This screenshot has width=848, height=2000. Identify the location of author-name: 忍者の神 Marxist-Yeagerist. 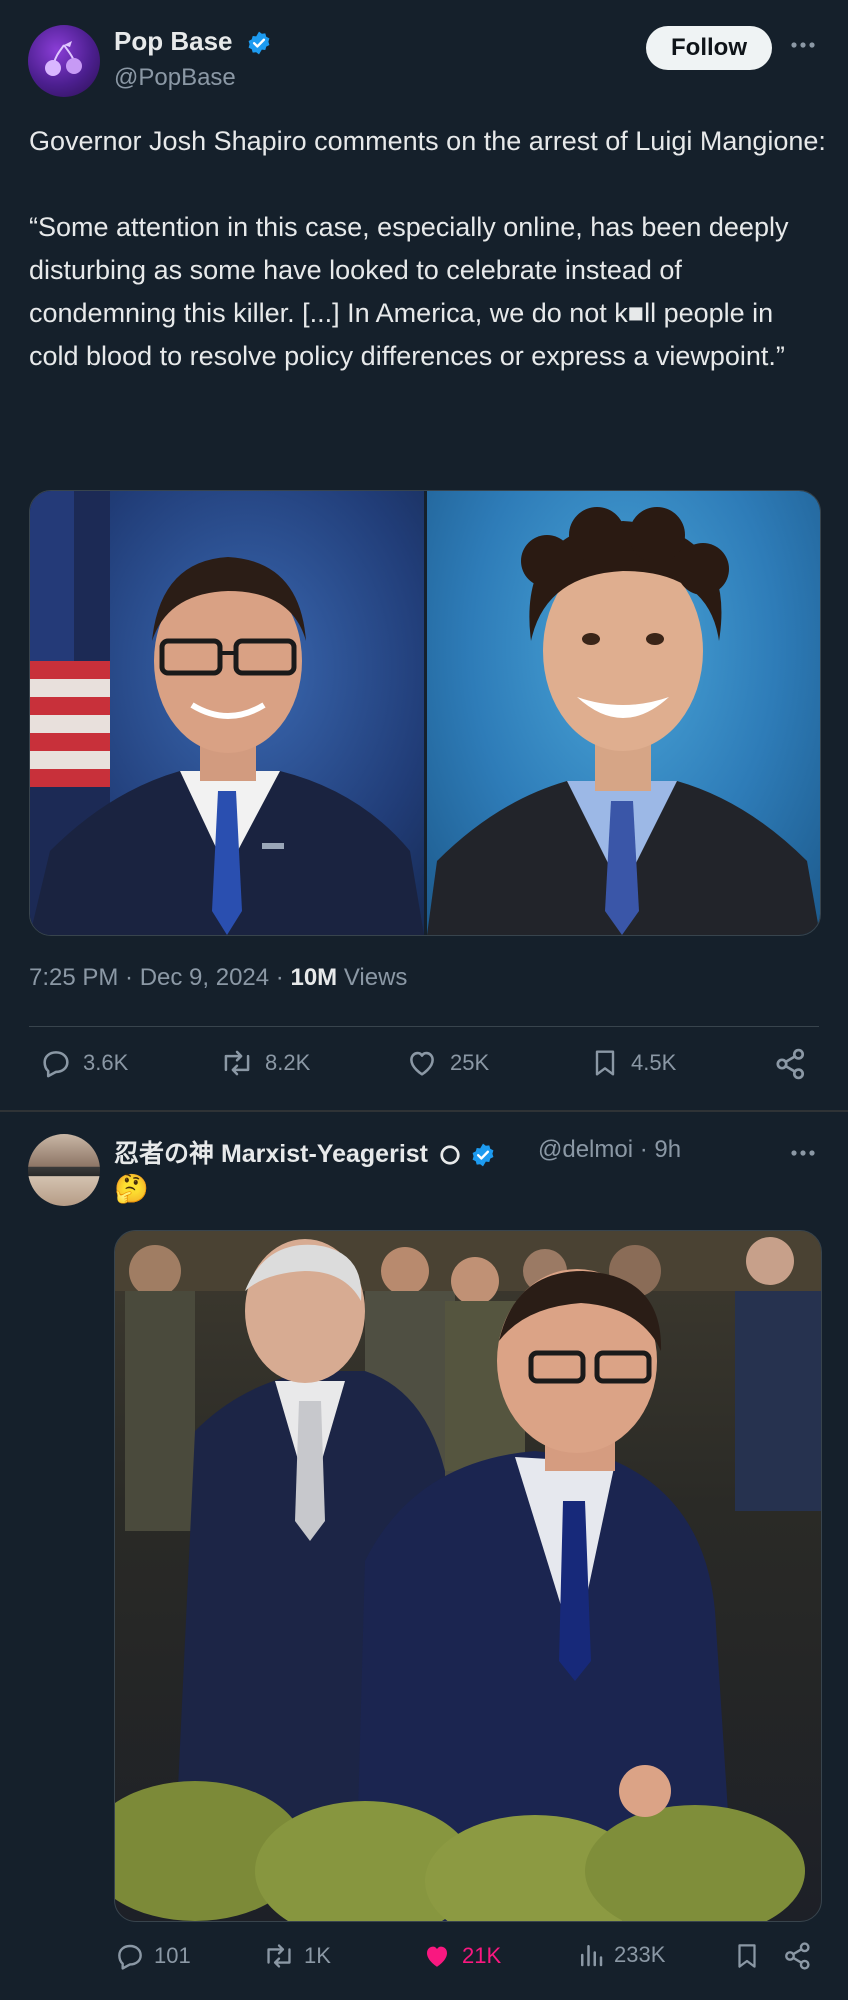
(305, 1152).